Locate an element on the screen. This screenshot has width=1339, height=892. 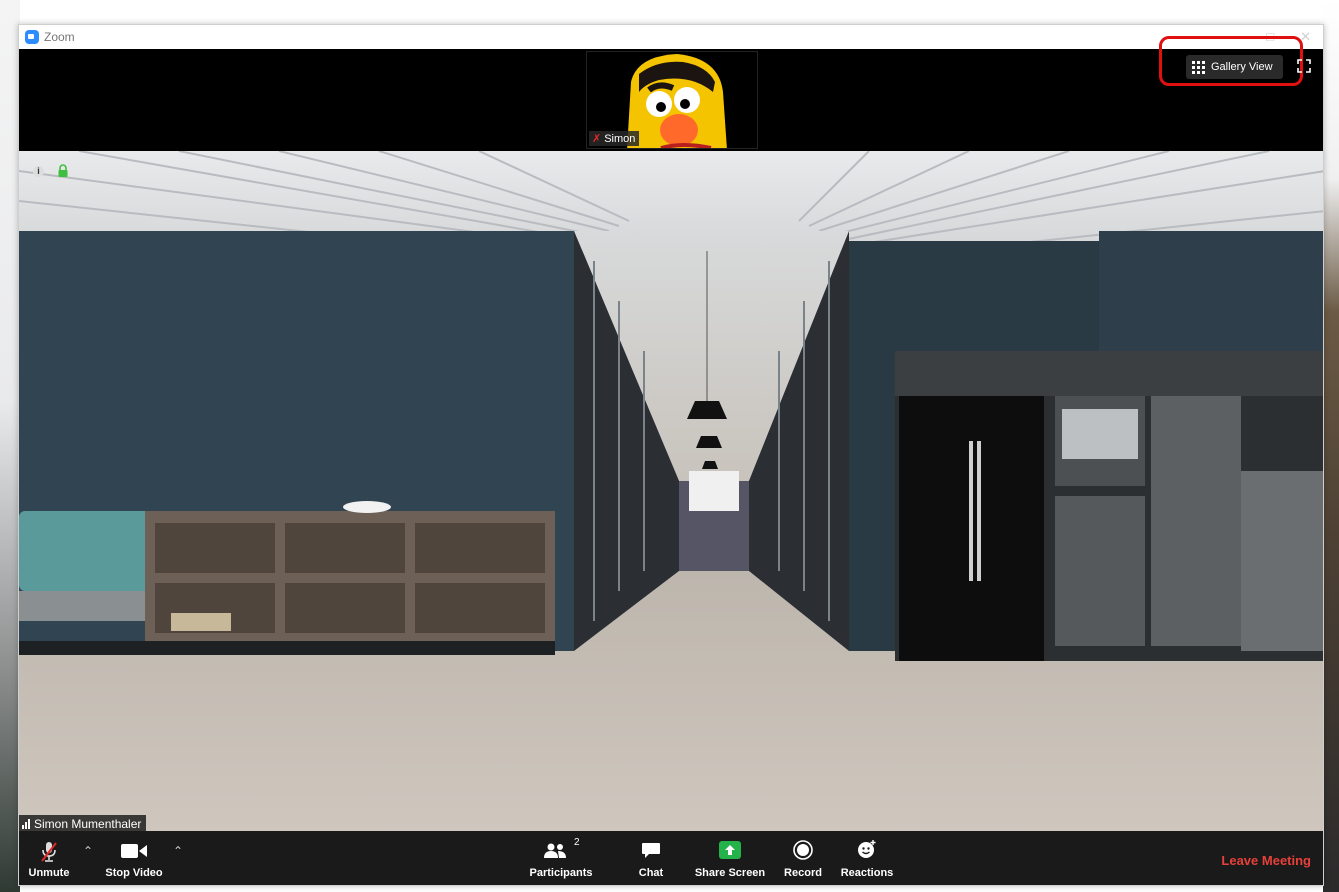
share-screen-icon is located at coordinates (730, 850).